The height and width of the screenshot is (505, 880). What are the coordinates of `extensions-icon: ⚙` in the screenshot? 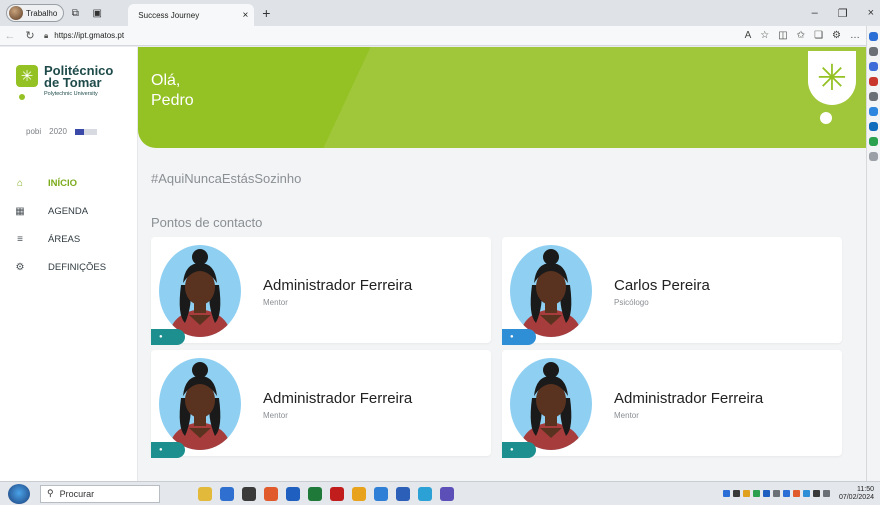 It's located at (836, 35).